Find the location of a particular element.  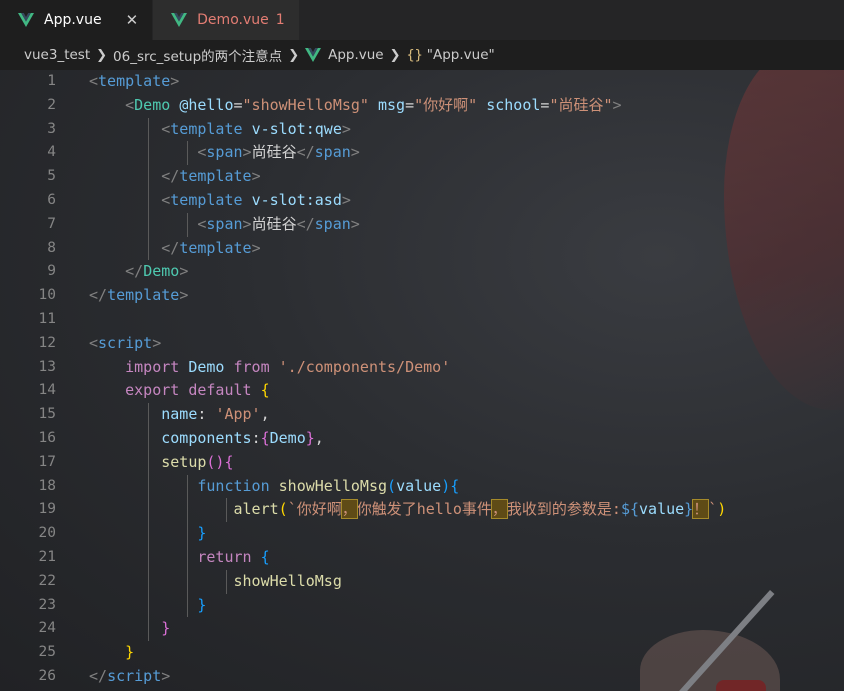

code-line: 21 return { is located at coordinates (422, 557).